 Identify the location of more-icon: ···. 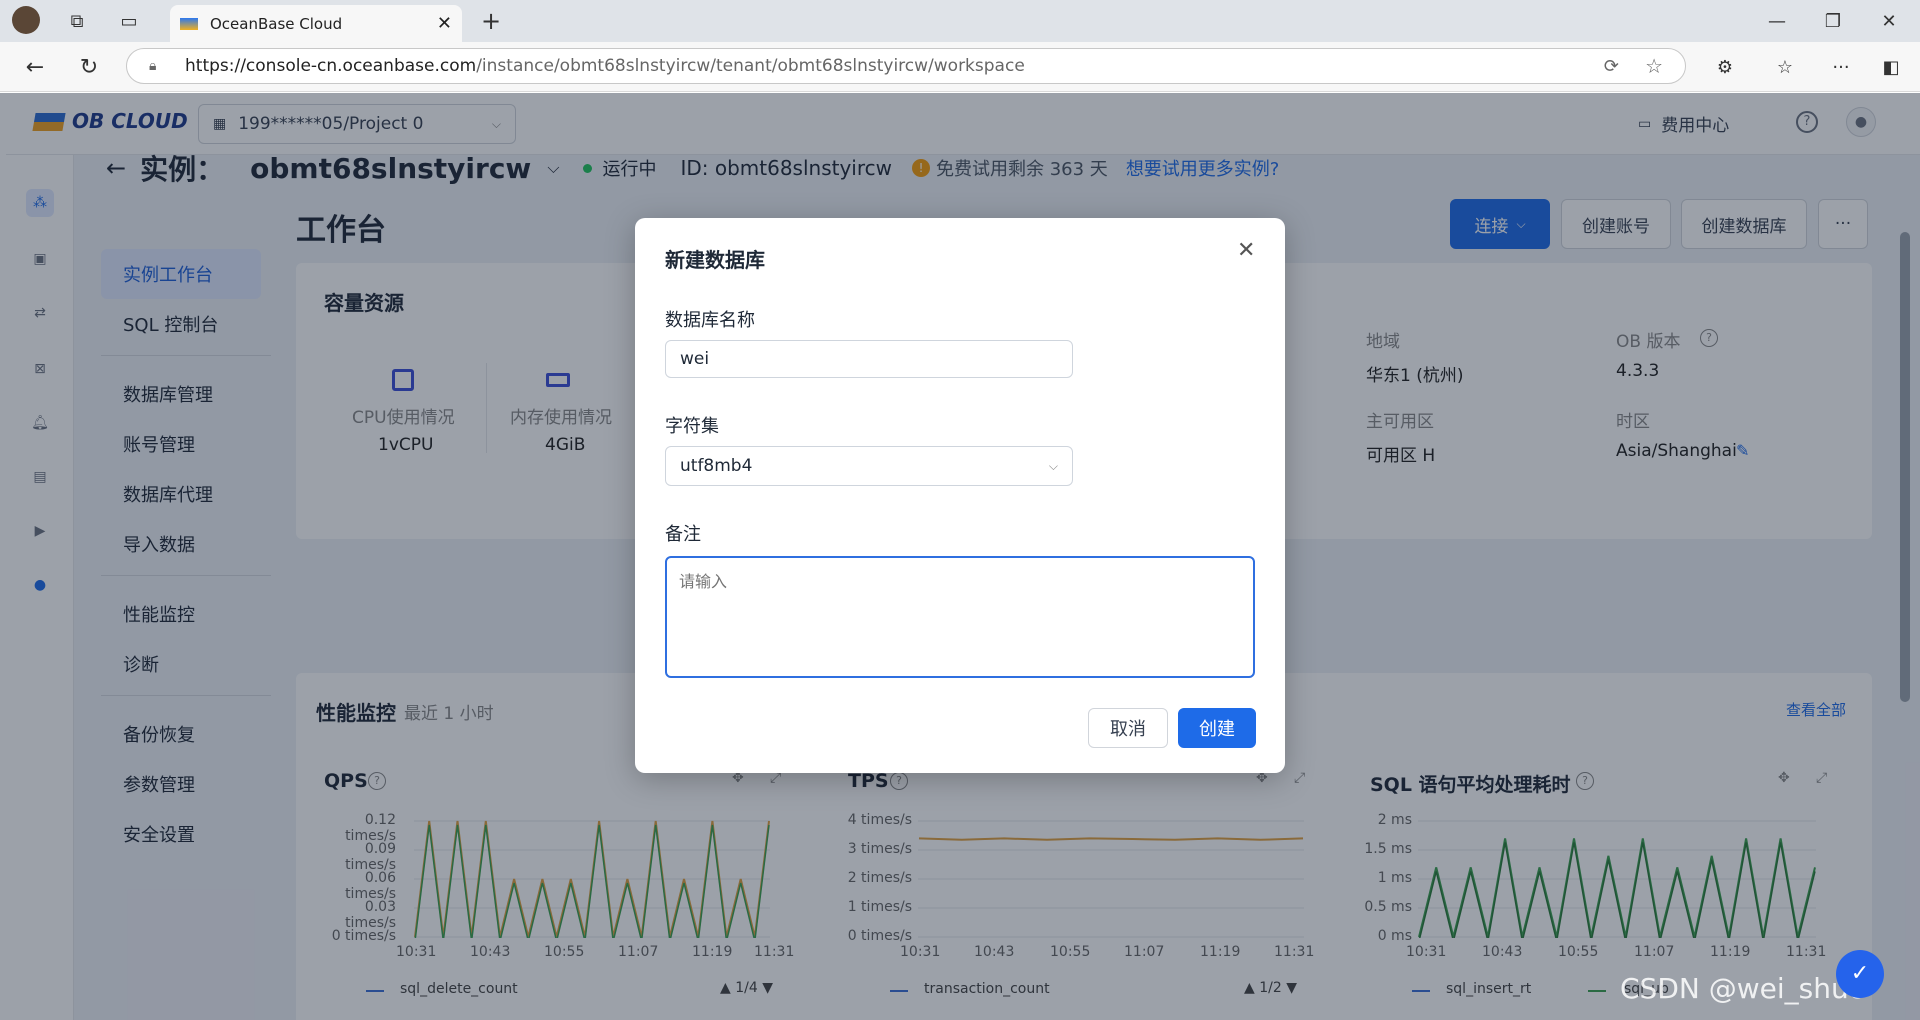
(1841, 67).